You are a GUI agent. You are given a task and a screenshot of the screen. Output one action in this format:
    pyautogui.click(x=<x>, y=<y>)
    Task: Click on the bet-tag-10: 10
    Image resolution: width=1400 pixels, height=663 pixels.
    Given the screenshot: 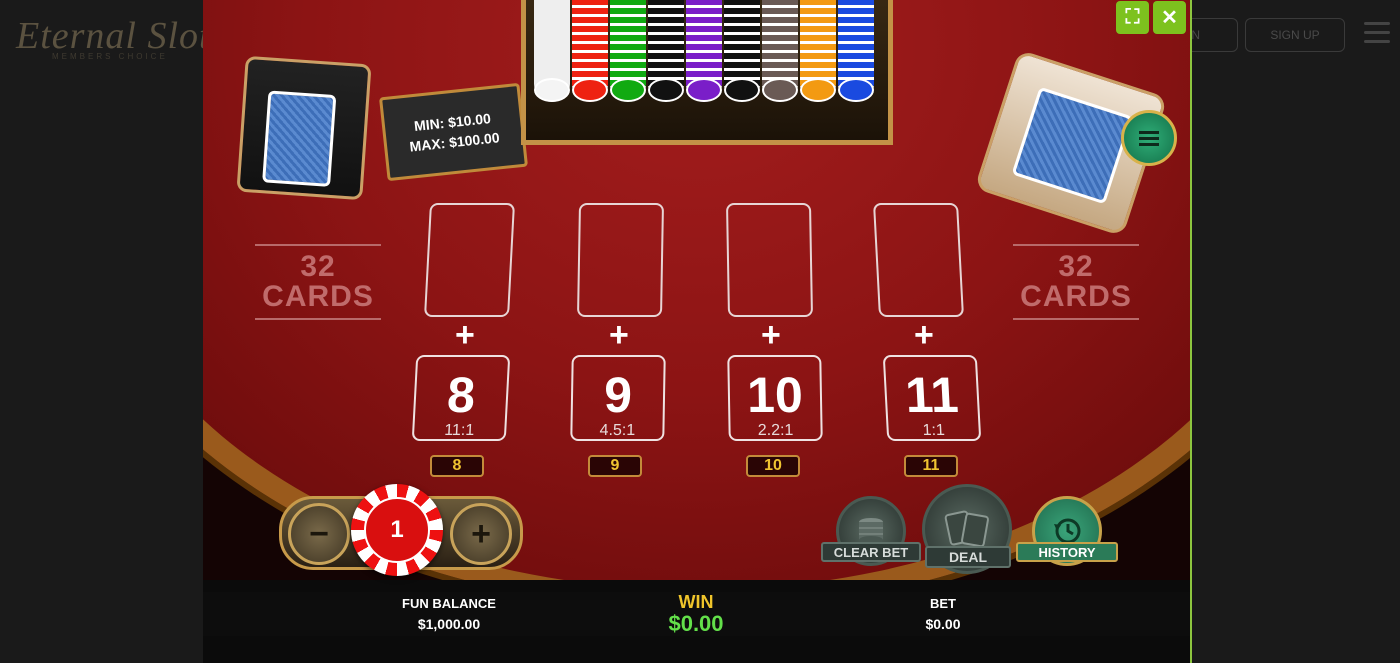 What is the action you would take?
    pyautogui.click(x=773, y=466)
    